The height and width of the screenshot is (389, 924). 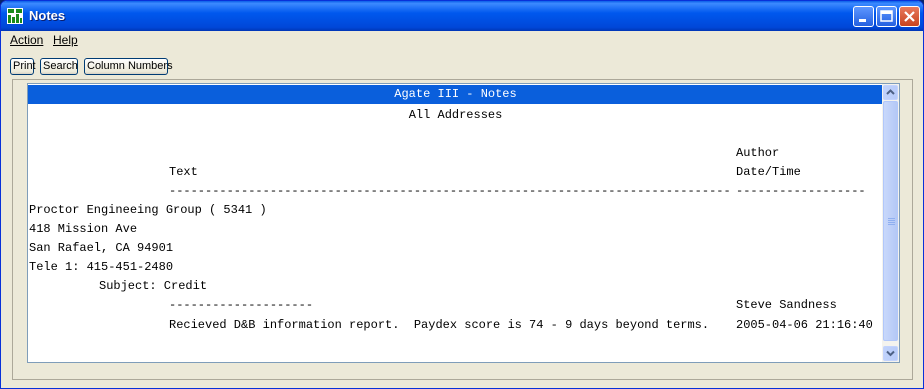 I want to click on search-button: Search, so click(x=59, y=66).